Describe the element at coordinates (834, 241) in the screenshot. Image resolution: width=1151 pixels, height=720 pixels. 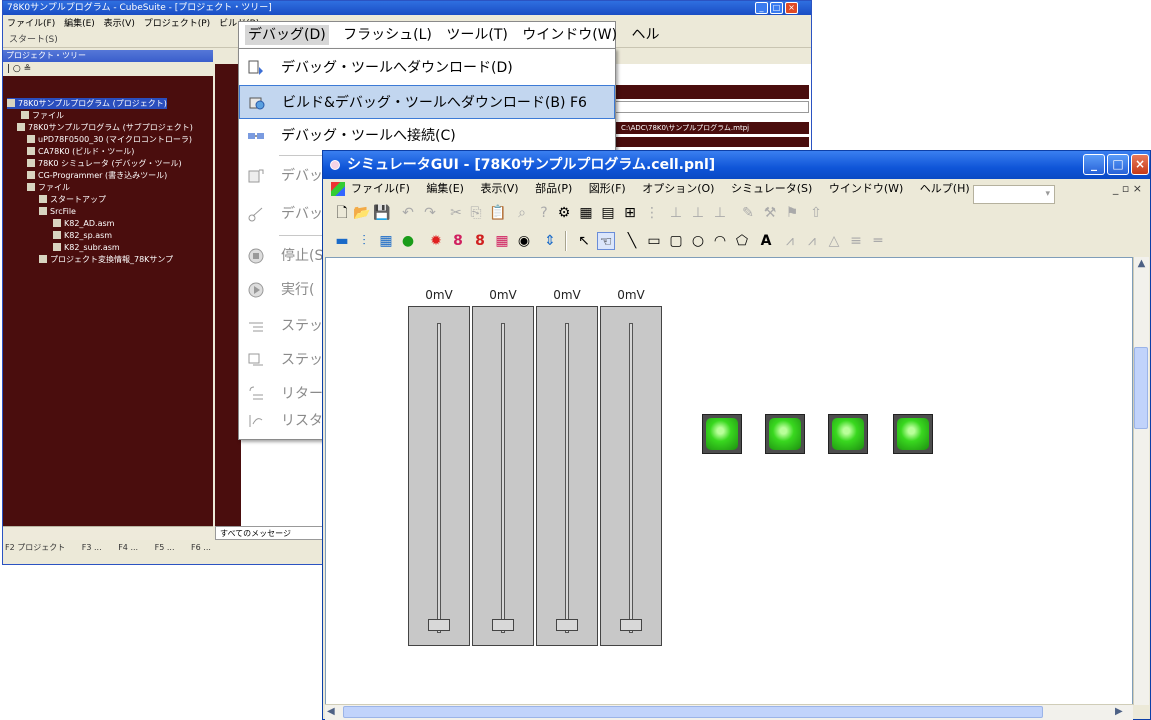
I see `line-color-icon: △` at that location.